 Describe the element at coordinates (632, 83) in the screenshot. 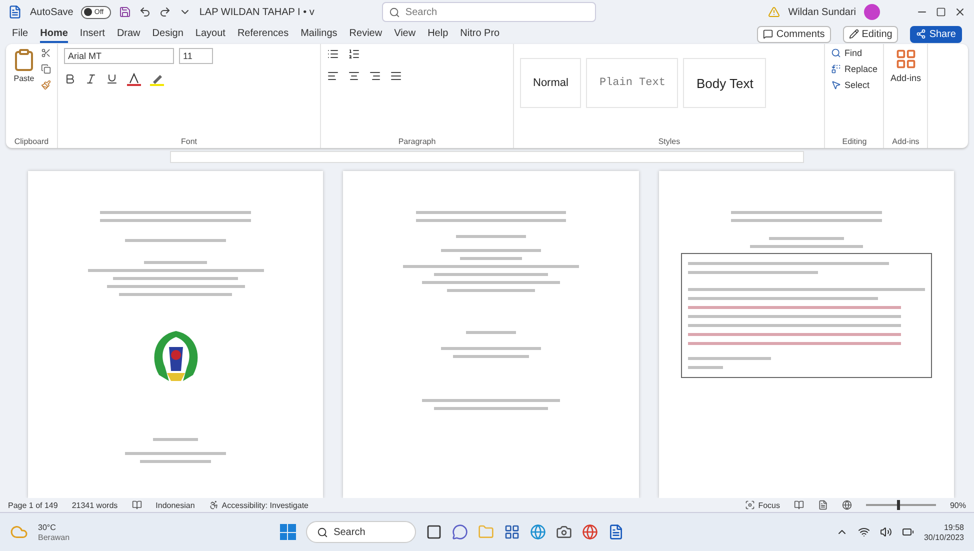

I see `style-option: Plain Text` at that location.